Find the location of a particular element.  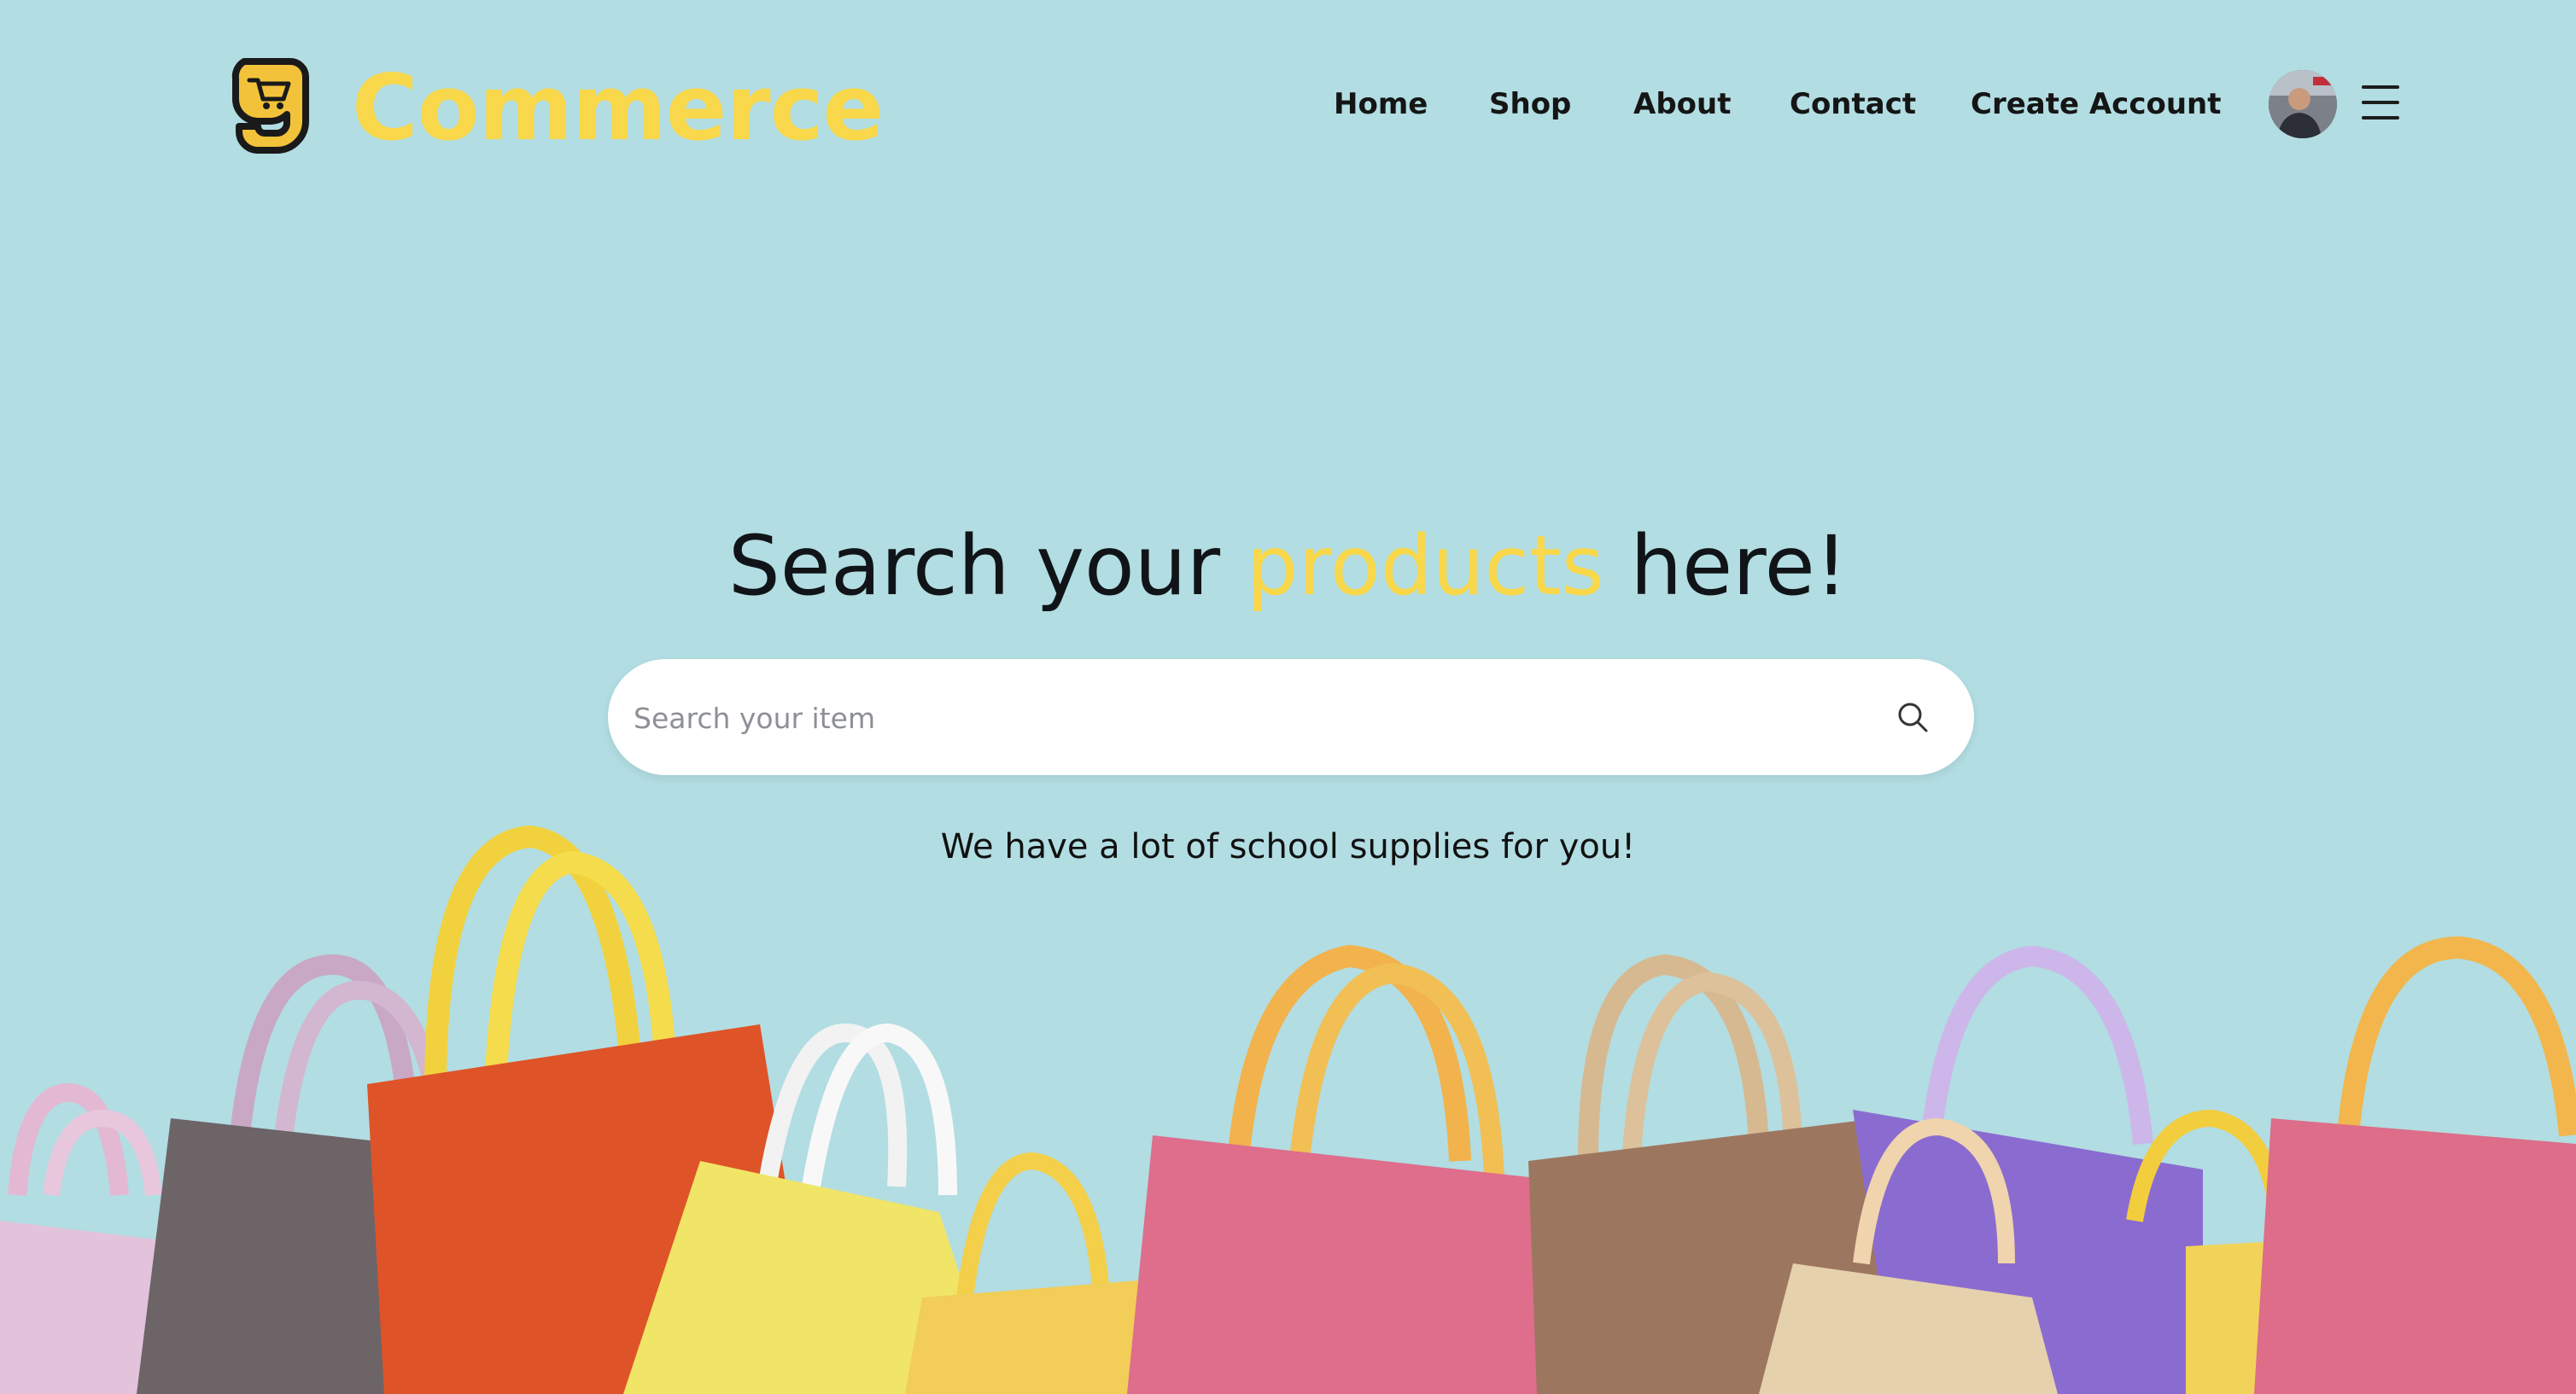

user-avatar is located at coordinates (2303, 104).